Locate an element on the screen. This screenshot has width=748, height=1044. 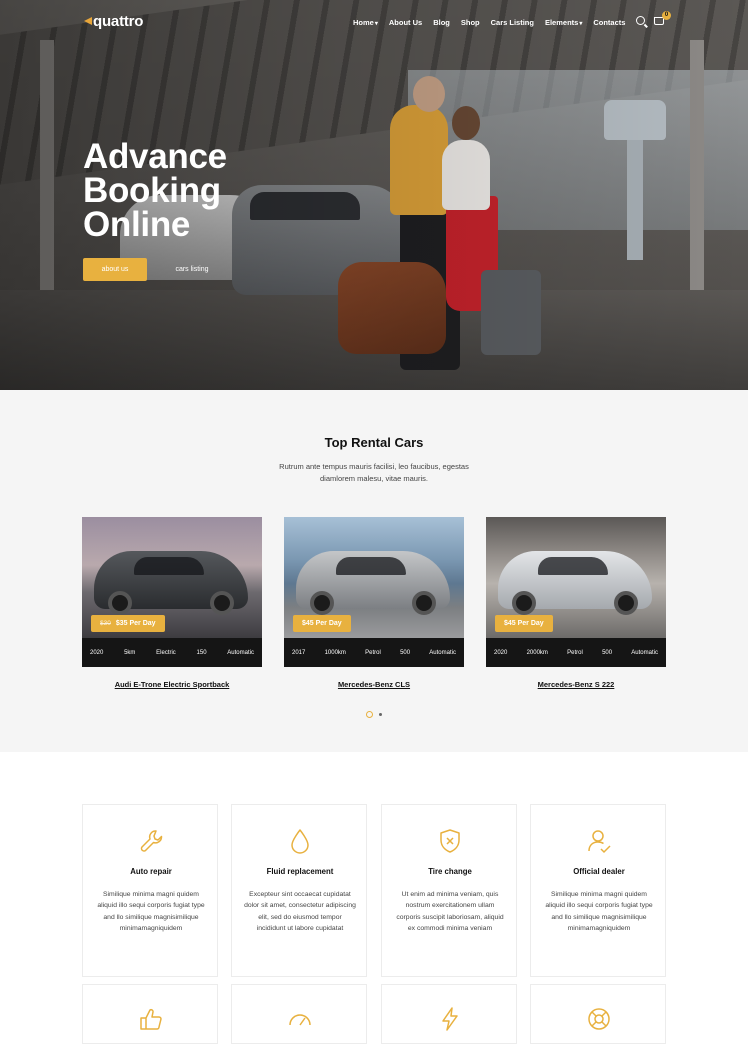
speedometer-icon is located at coordinates (300, 1020).